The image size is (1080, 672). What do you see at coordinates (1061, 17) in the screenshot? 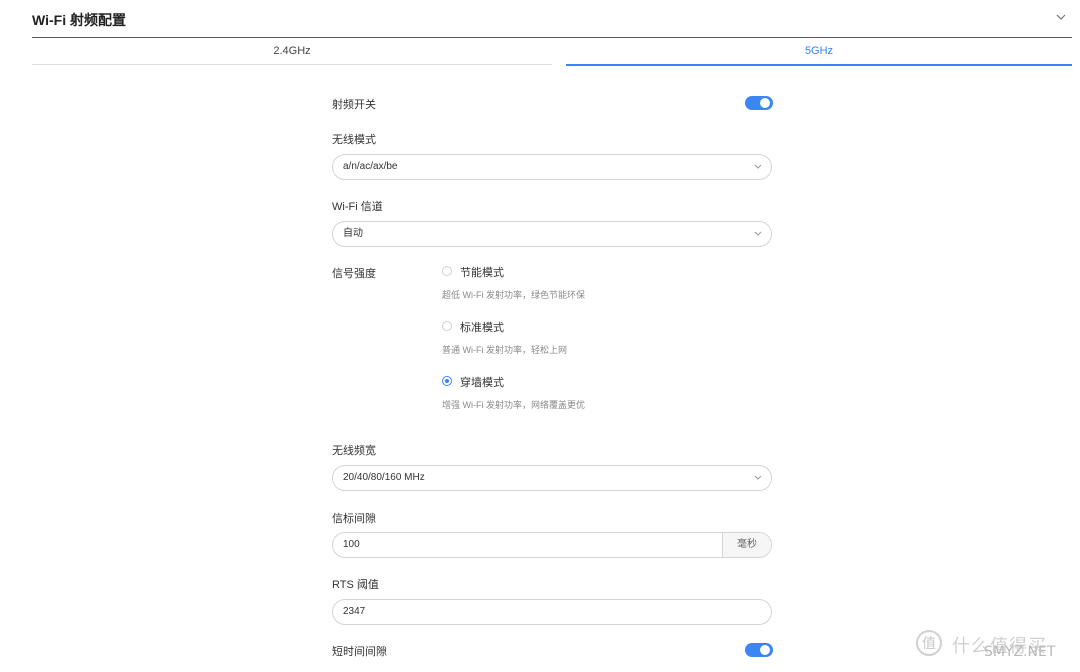
I see `chevron-up-icon` at bounding box center [1061, 17].